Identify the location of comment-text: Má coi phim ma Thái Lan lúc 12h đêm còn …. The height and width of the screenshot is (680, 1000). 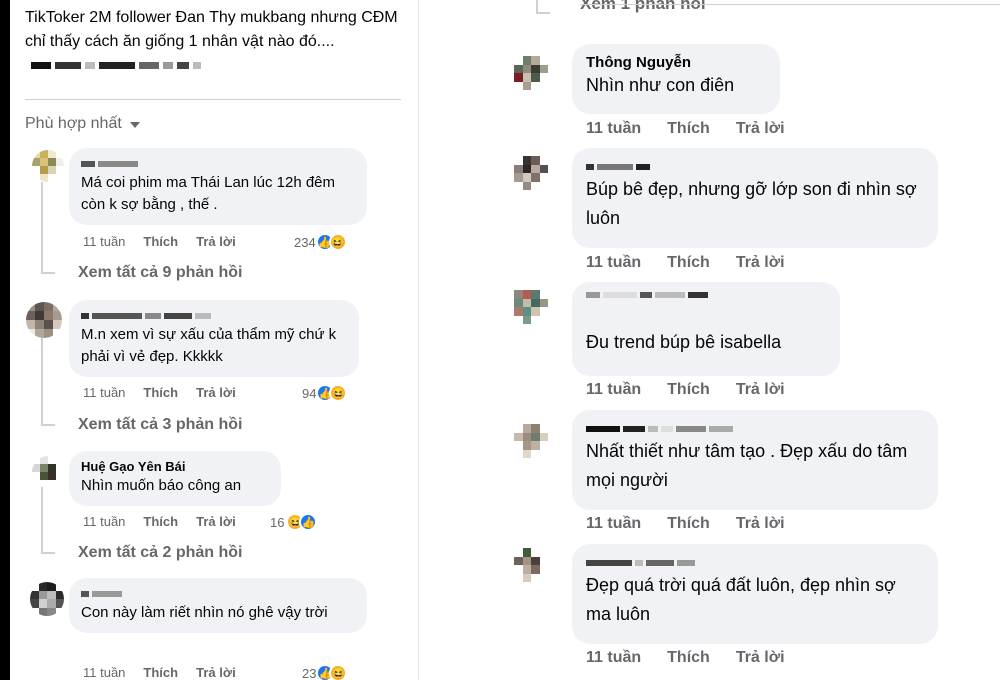
(208, 193).